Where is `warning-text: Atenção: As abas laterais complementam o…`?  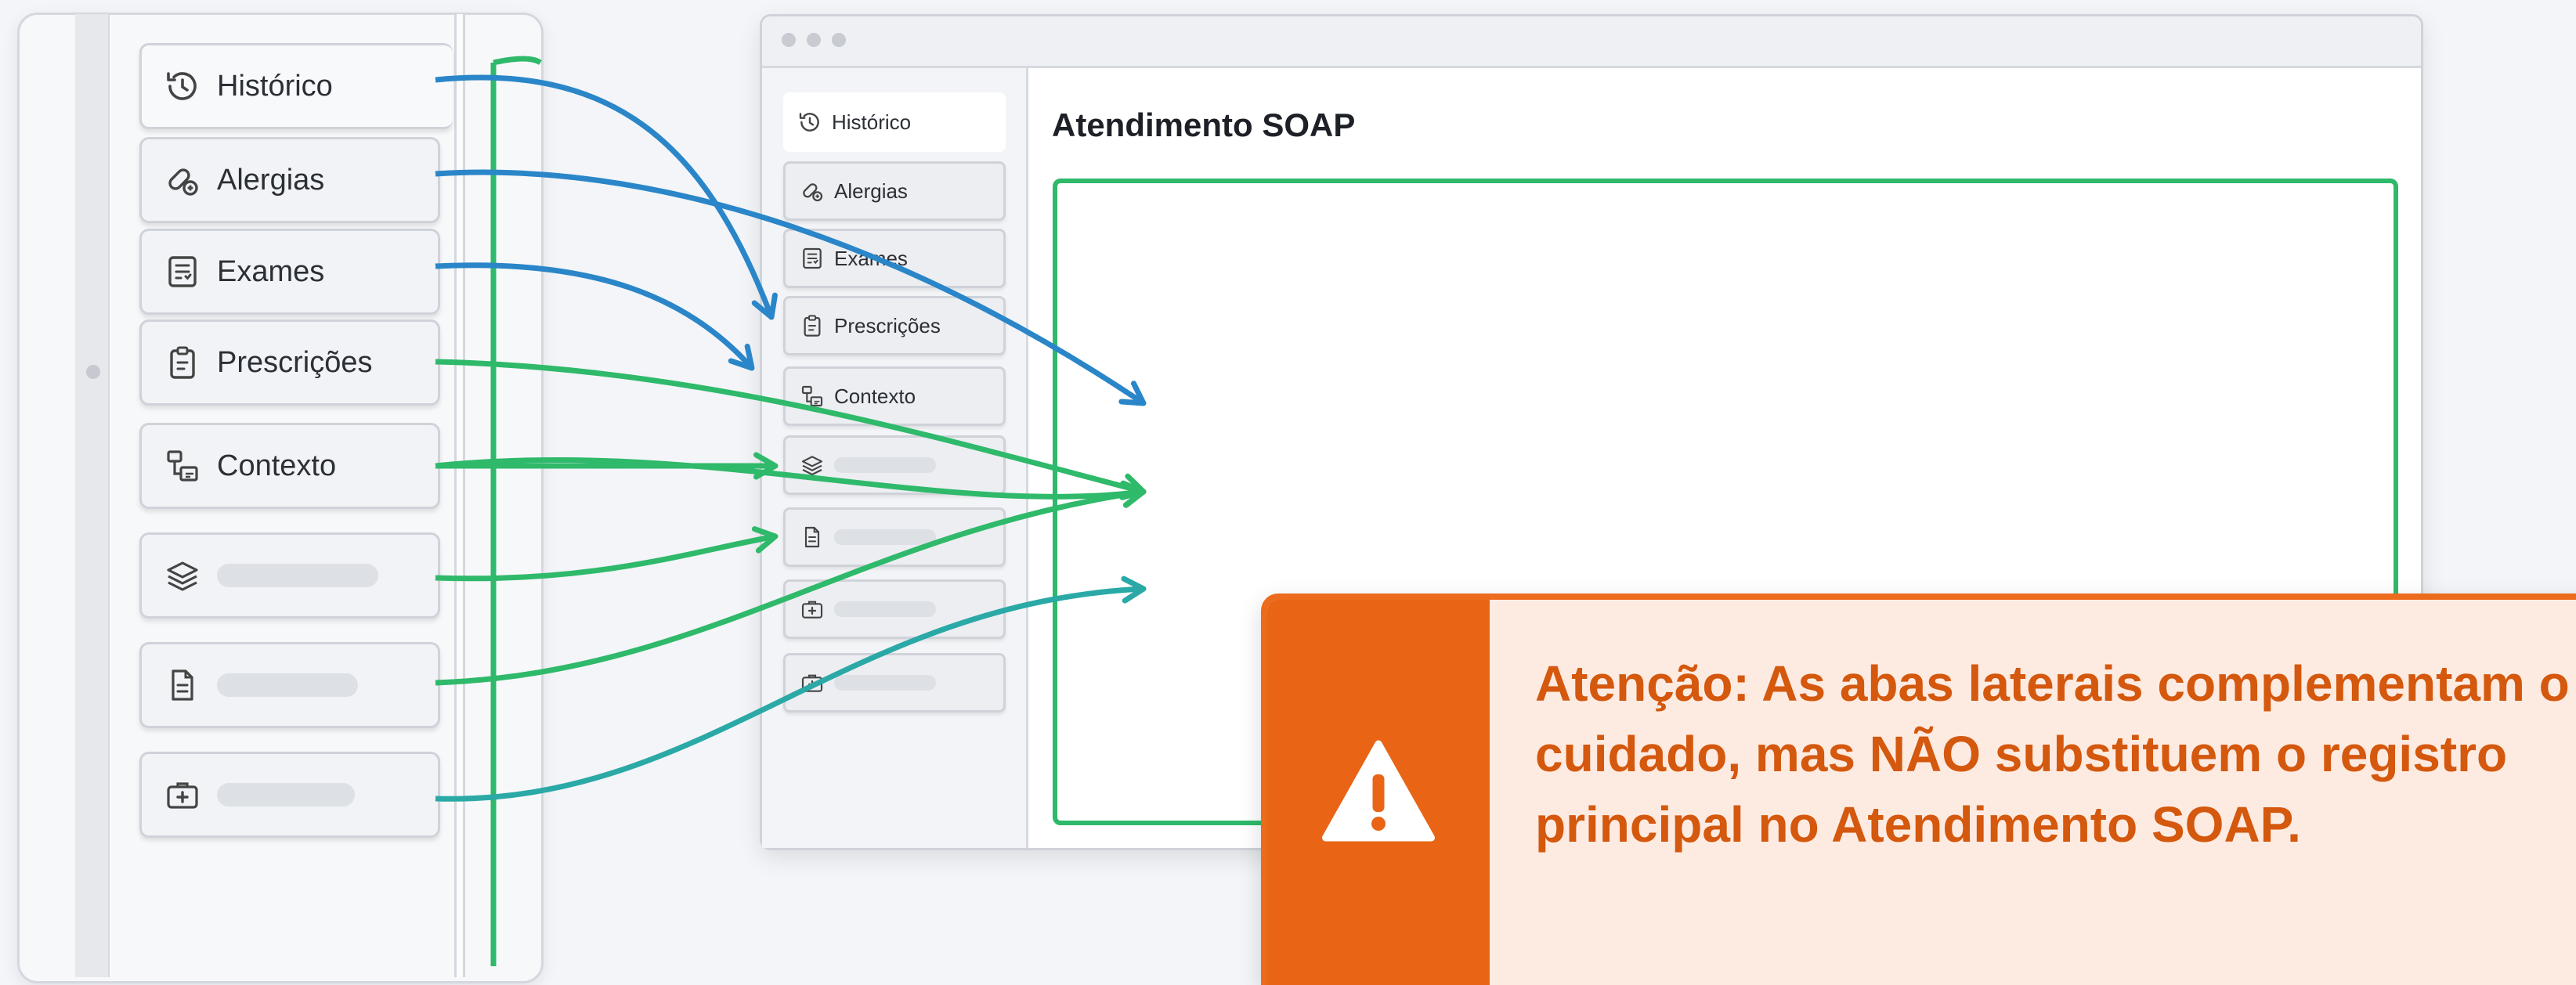 warning-text: Atenção: As abas laterais complementam o… is located at coordinates (2052, 754).